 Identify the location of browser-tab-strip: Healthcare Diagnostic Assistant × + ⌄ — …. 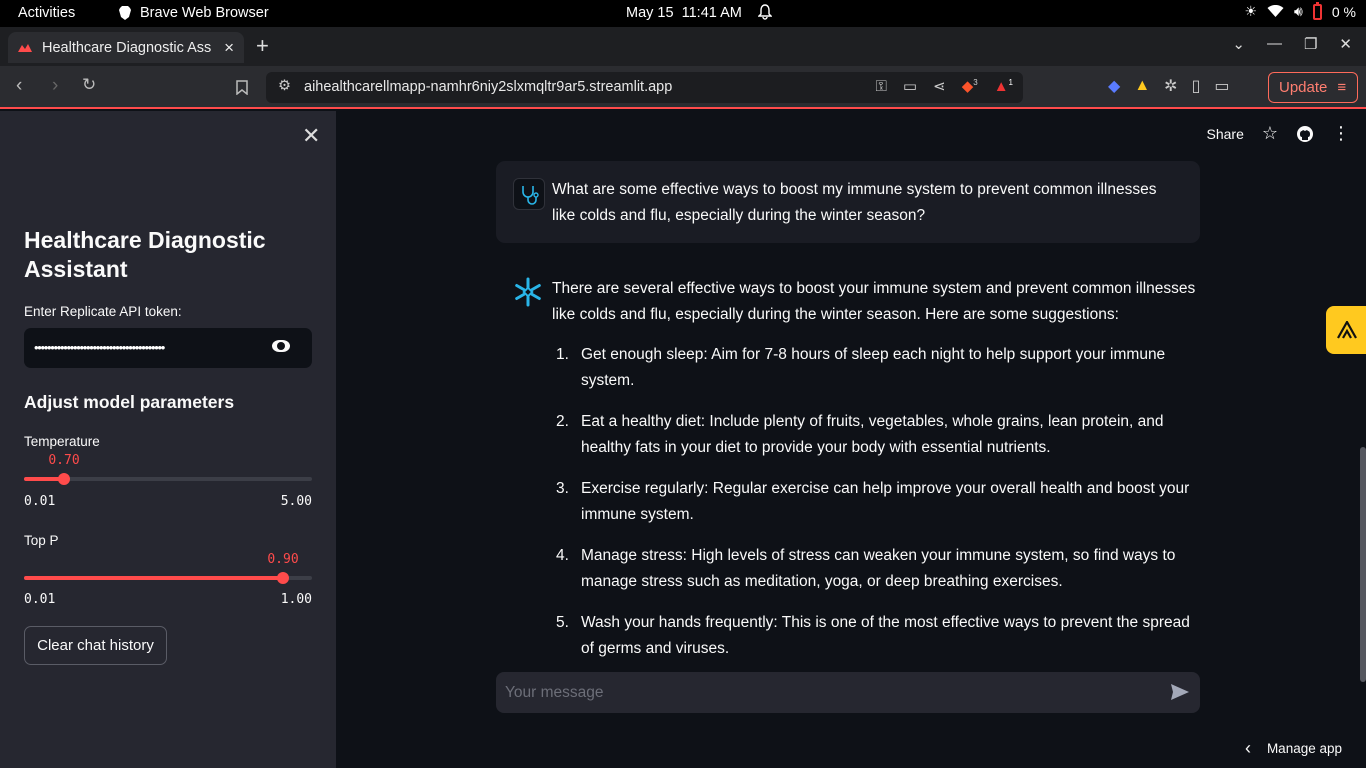
(683, 46).